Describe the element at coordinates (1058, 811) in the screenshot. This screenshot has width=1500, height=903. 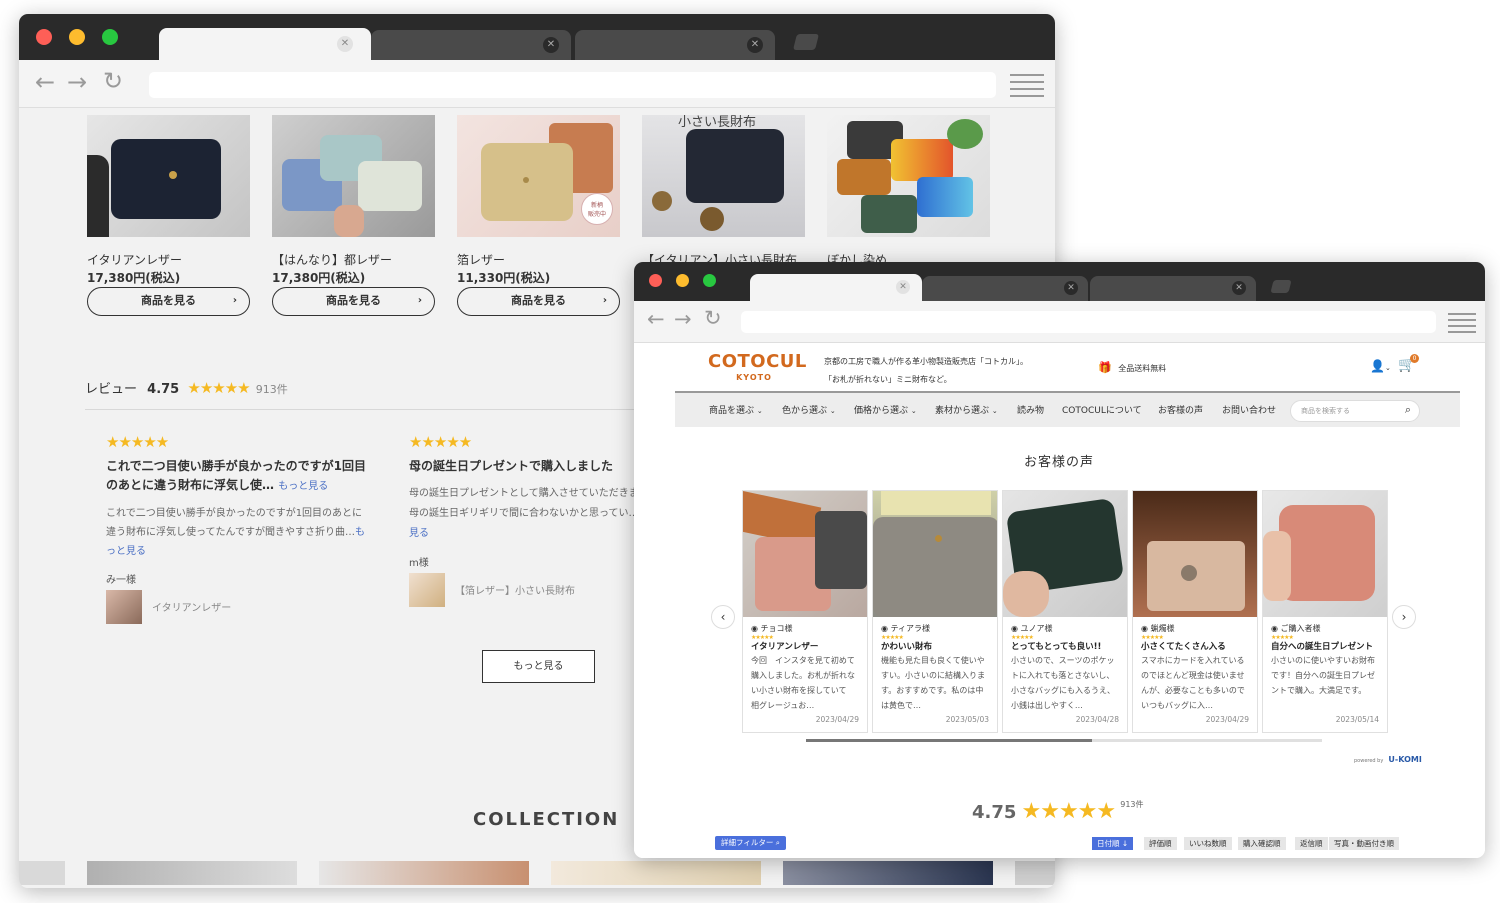
I see `rating-summary: 4.75 ★★★★★ 913件` at that location.